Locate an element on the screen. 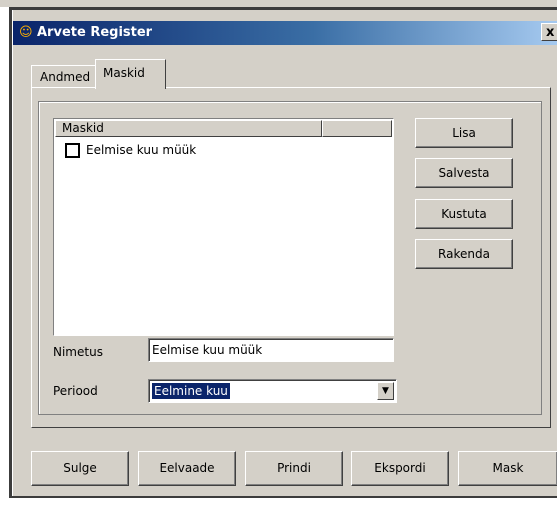  close-dialog-button: Sulge is located at coordinates (80, 468).